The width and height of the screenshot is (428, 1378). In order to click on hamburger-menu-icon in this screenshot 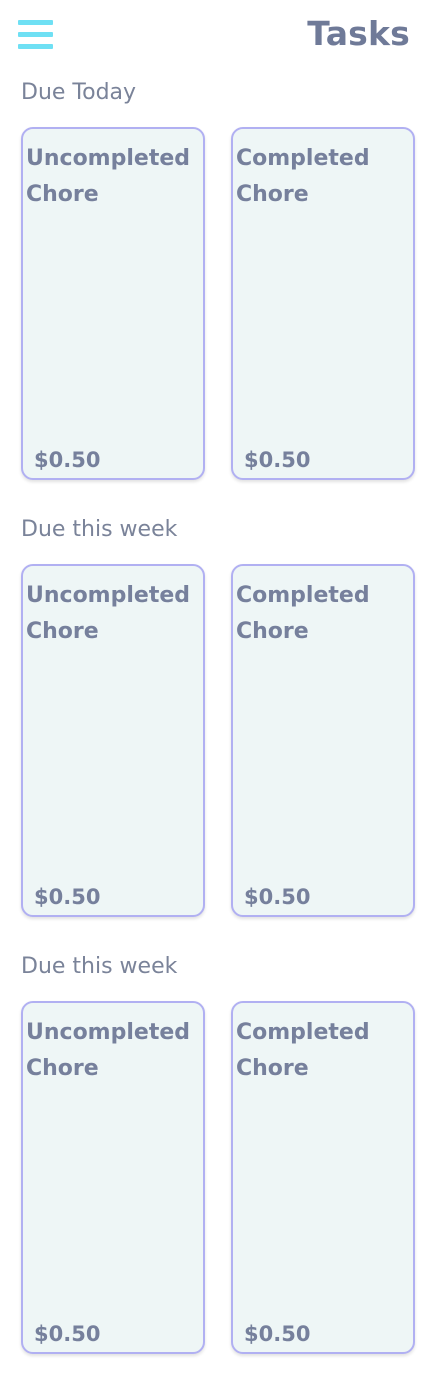, I will do `click(35, 34)`.